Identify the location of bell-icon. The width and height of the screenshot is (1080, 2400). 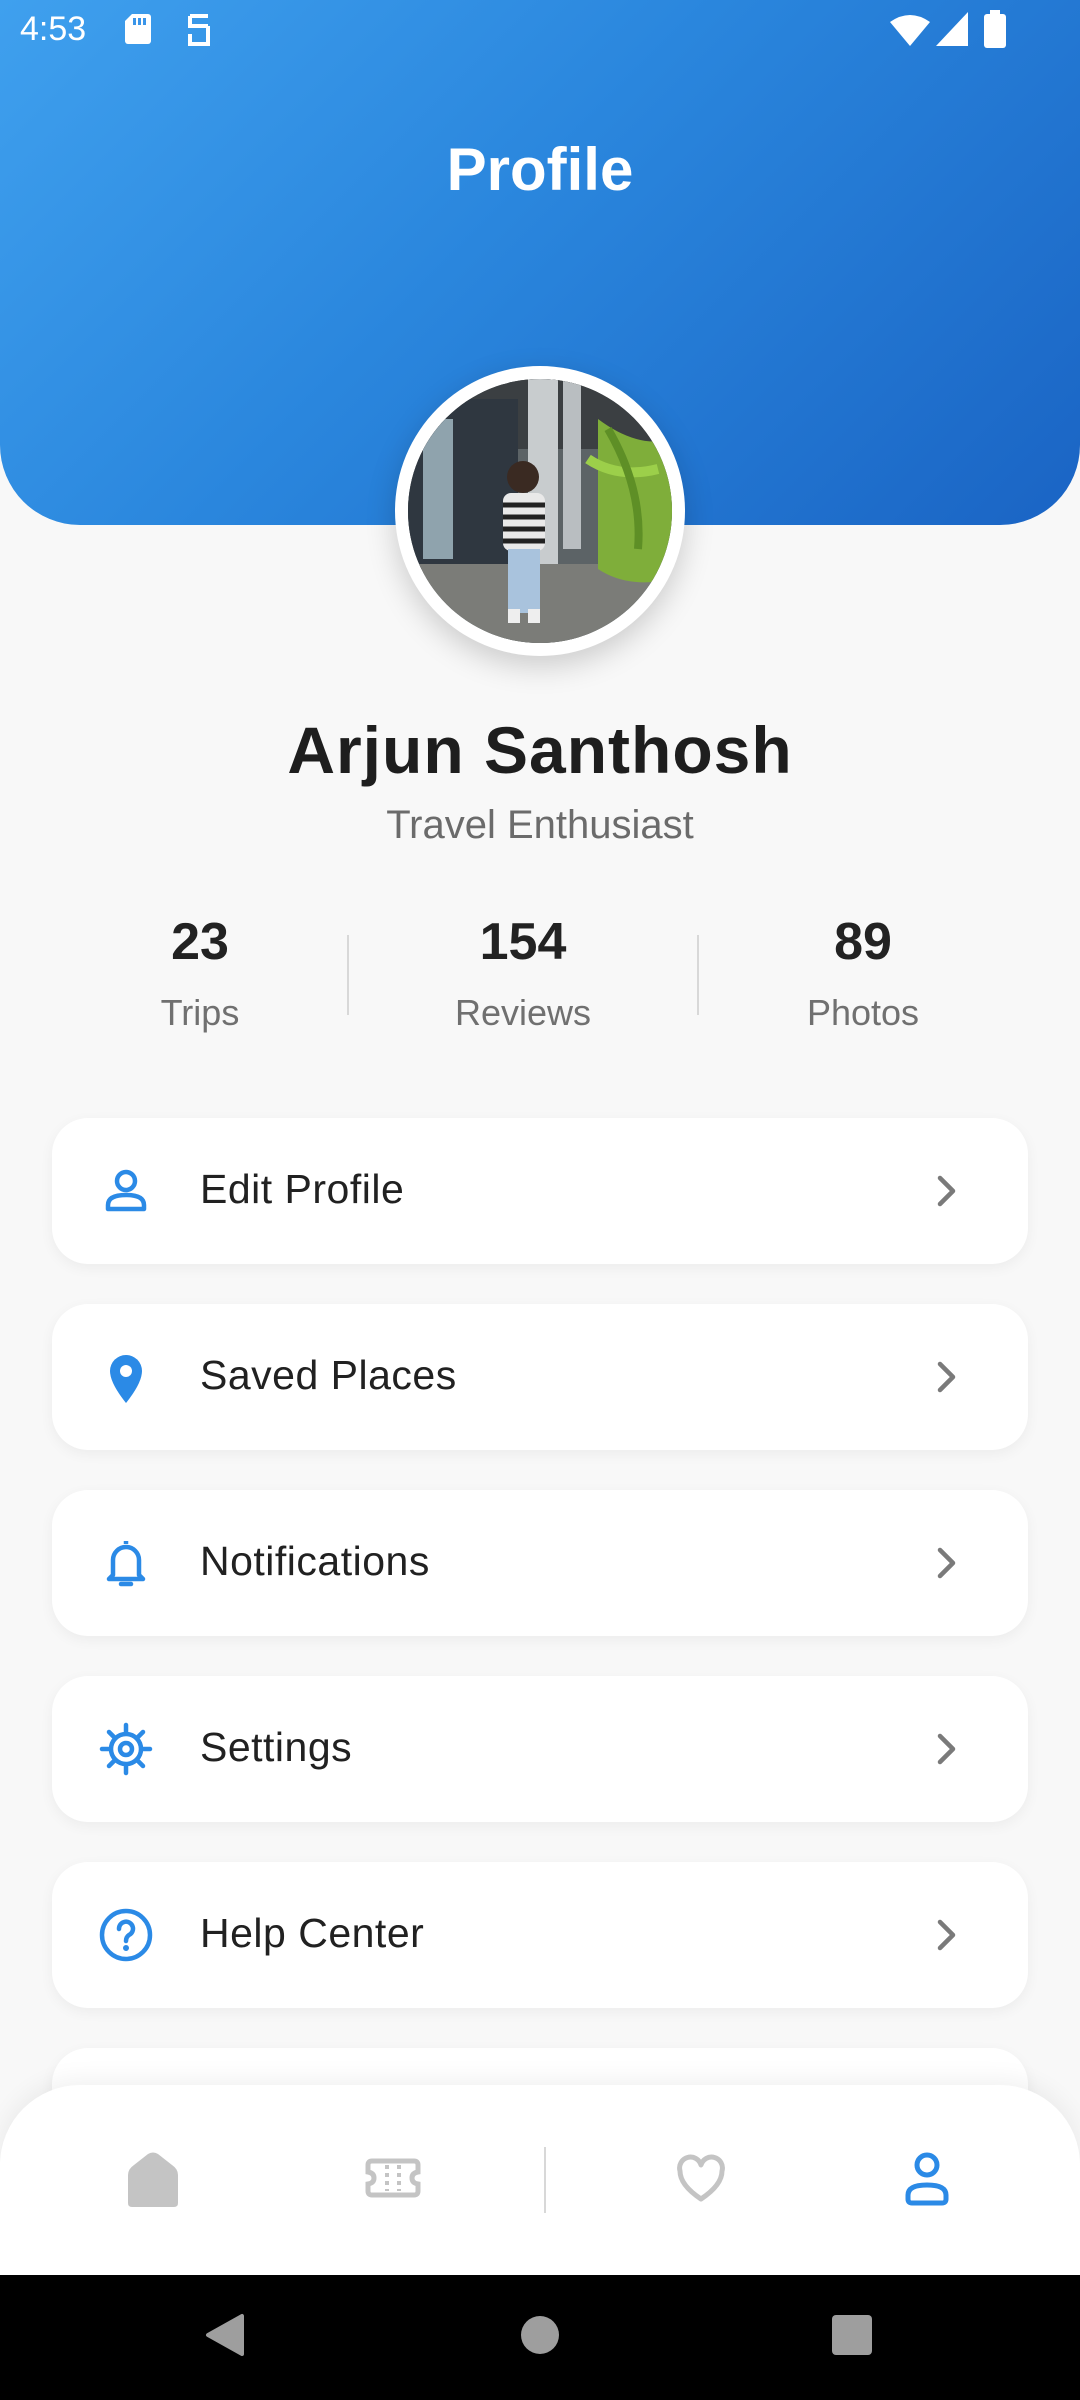
(126, 1564).